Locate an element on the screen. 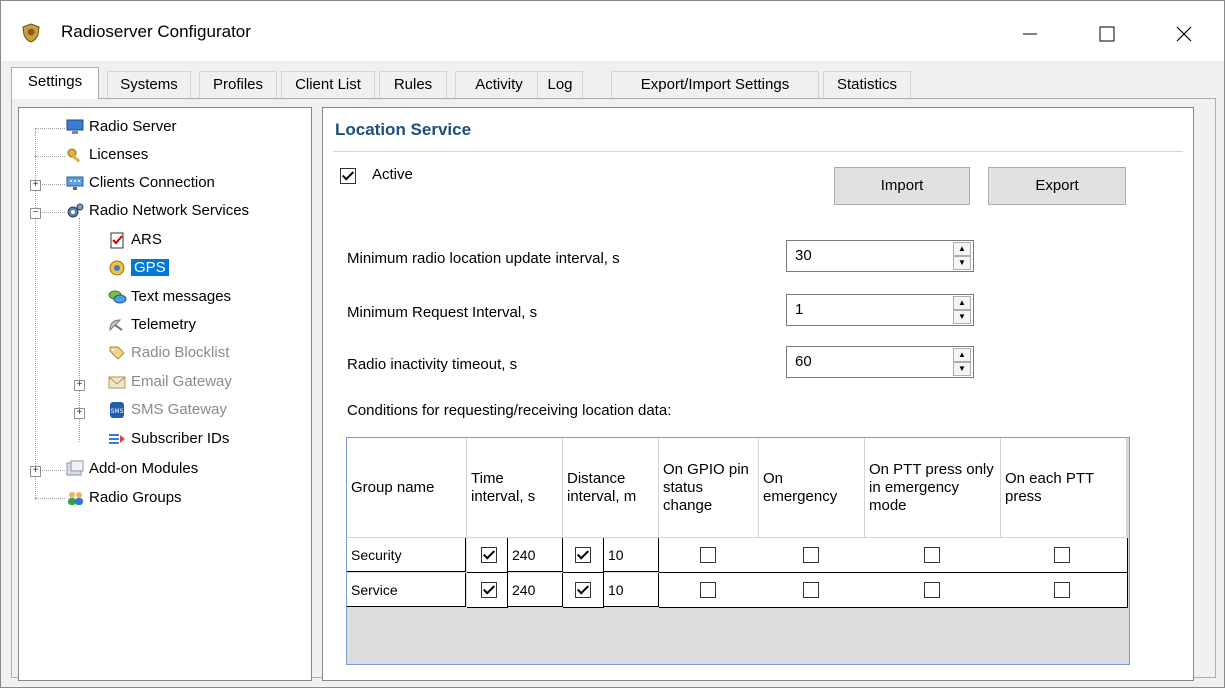 This screenshot has height=688, width=1225. sms-icon: SMS is located at coordinates (117, 410).